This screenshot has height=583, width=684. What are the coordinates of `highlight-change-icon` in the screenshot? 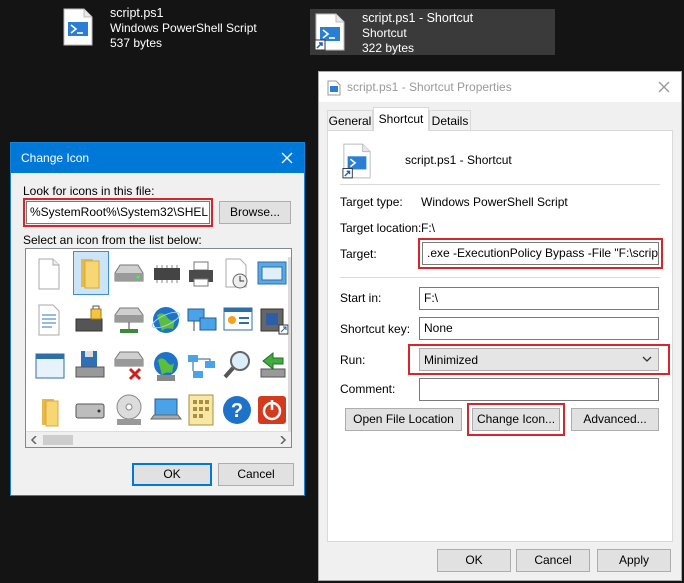 It's located at (516, 419).